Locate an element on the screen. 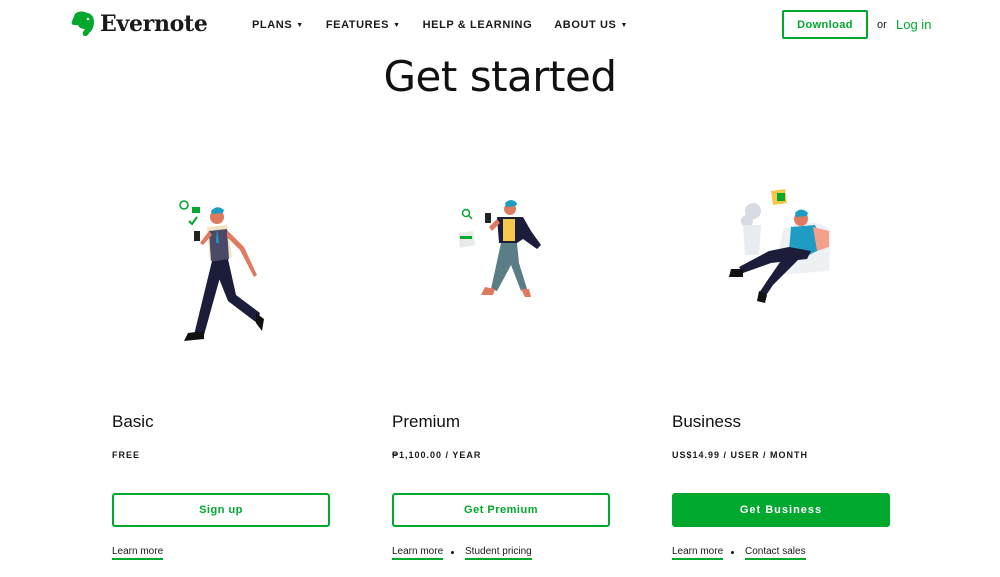  nav-features-label: FEATURES is located at coordinates (357, 25).